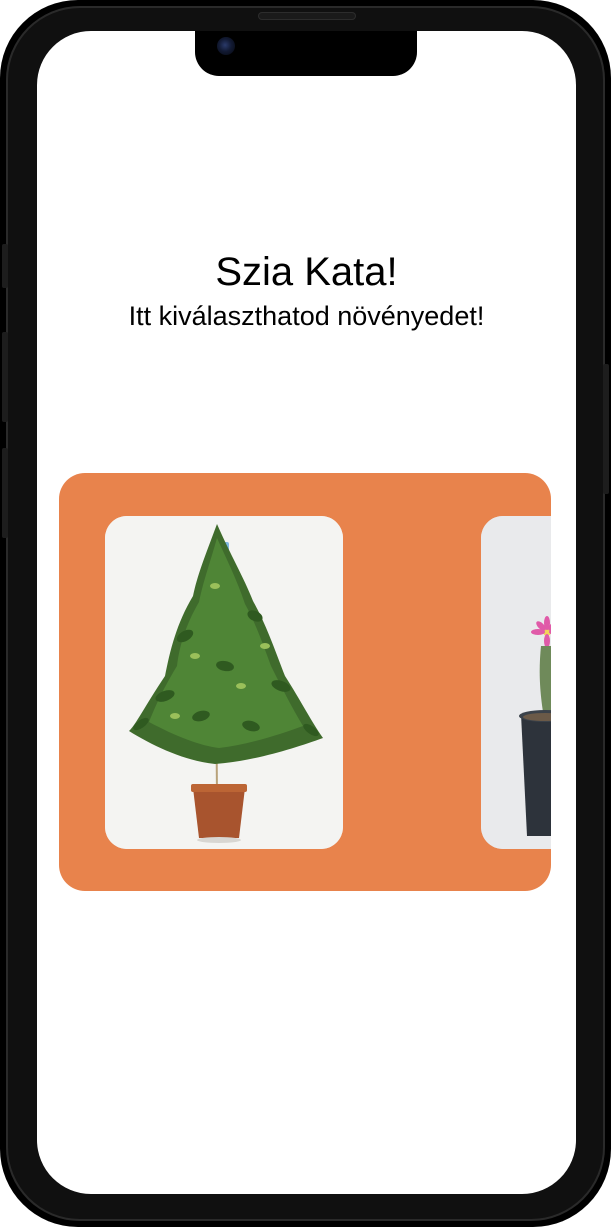 Image resolution: width=611 pixels, height=1227 pixels. I want to click on power-button, so click(606, 429).